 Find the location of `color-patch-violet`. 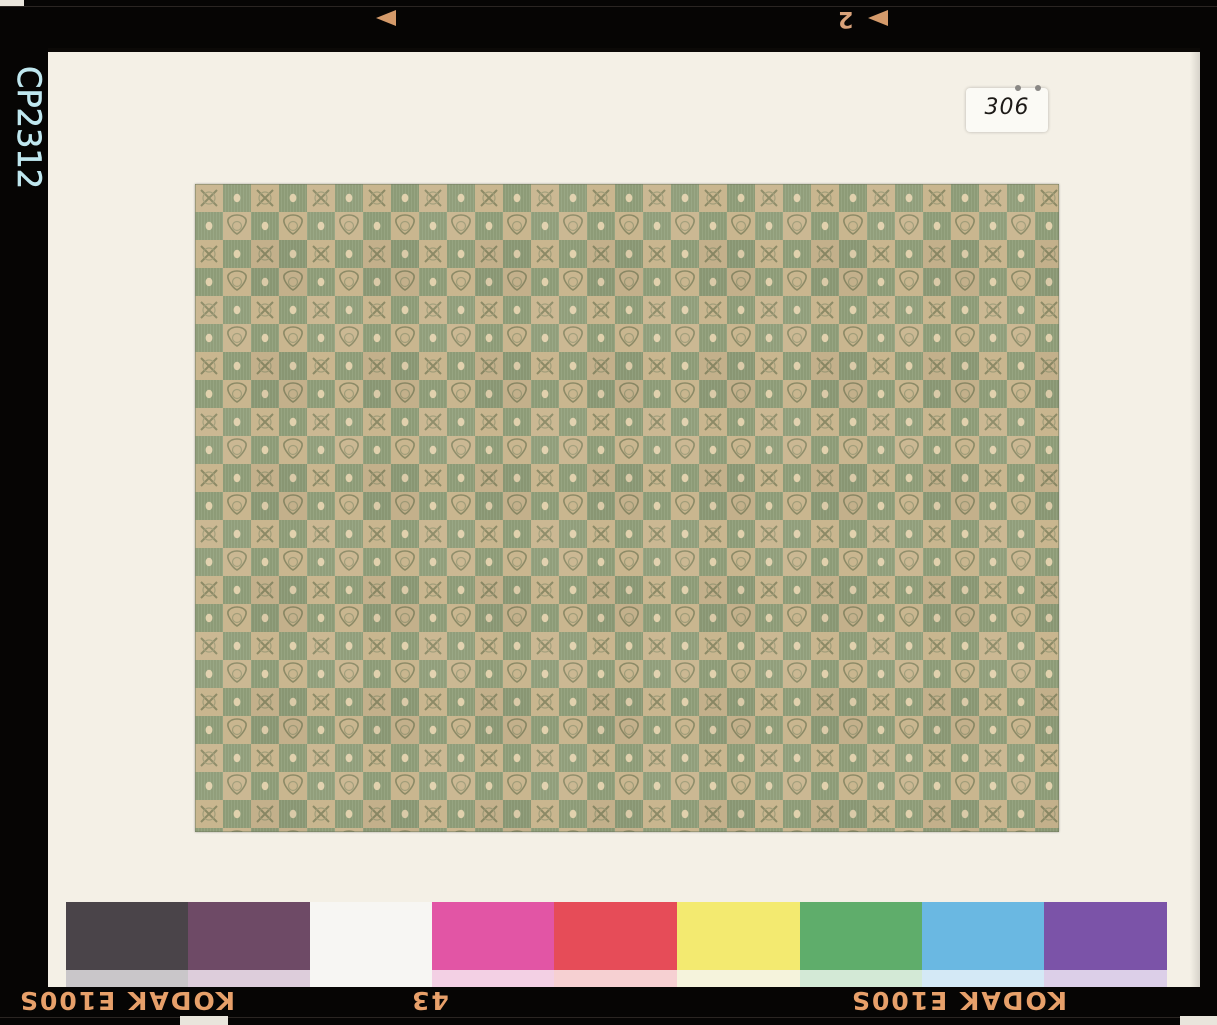

color-patch-violet is located at coordinates (1105, 944).